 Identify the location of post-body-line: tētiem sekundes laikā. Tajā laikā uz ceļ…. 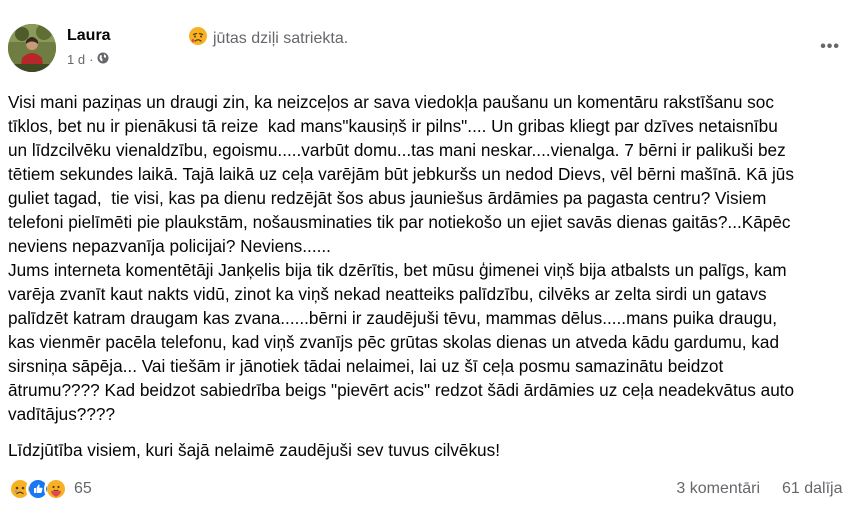
(401, 174).